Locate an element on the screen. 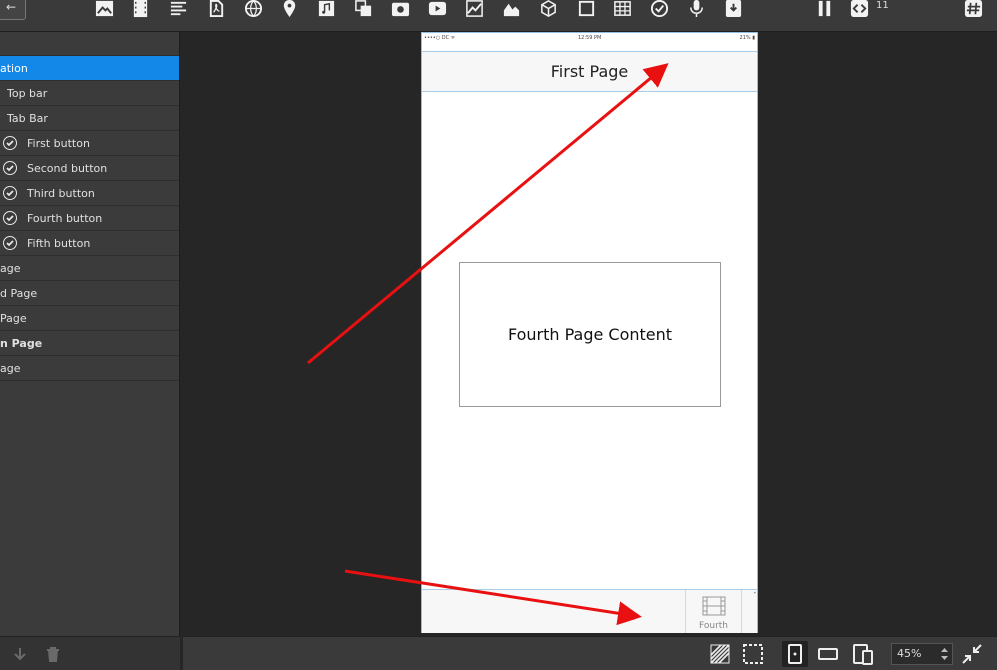  phone-top-bar: First Page is located at coordinates (589, 71).